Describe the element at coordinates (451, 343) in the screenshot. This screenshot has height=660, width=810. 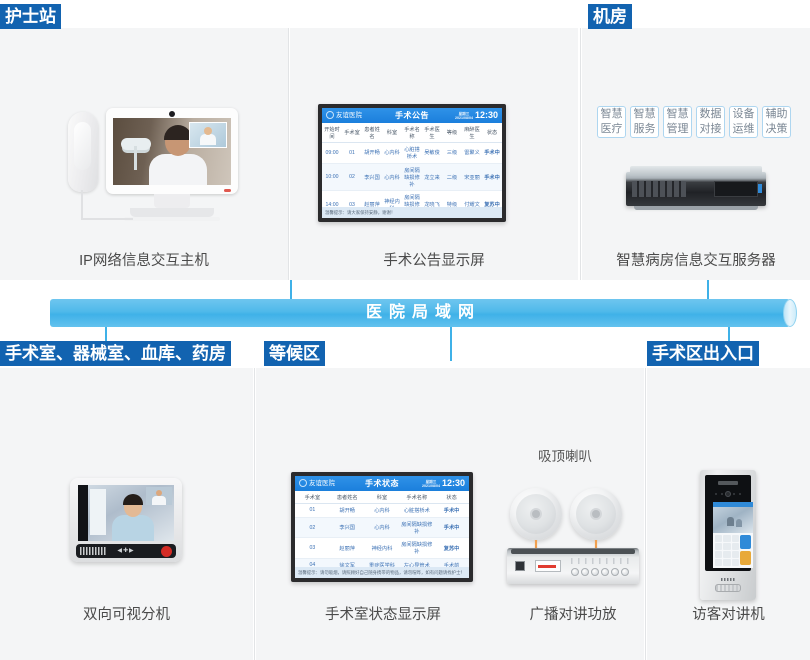
I see `connector-waiting-area` at that location.